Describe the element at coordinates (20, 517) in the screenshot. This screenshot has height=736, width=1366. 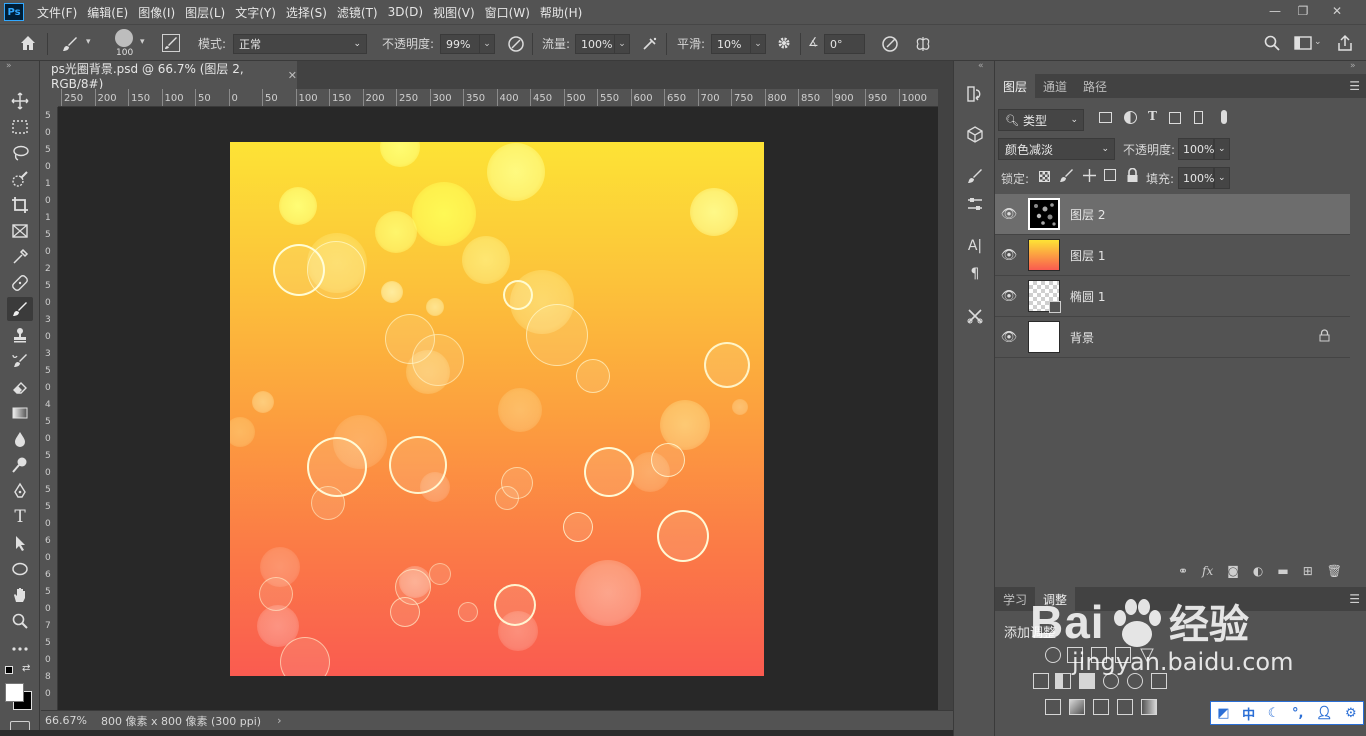
I see `type-tool-icon: T` at that location.